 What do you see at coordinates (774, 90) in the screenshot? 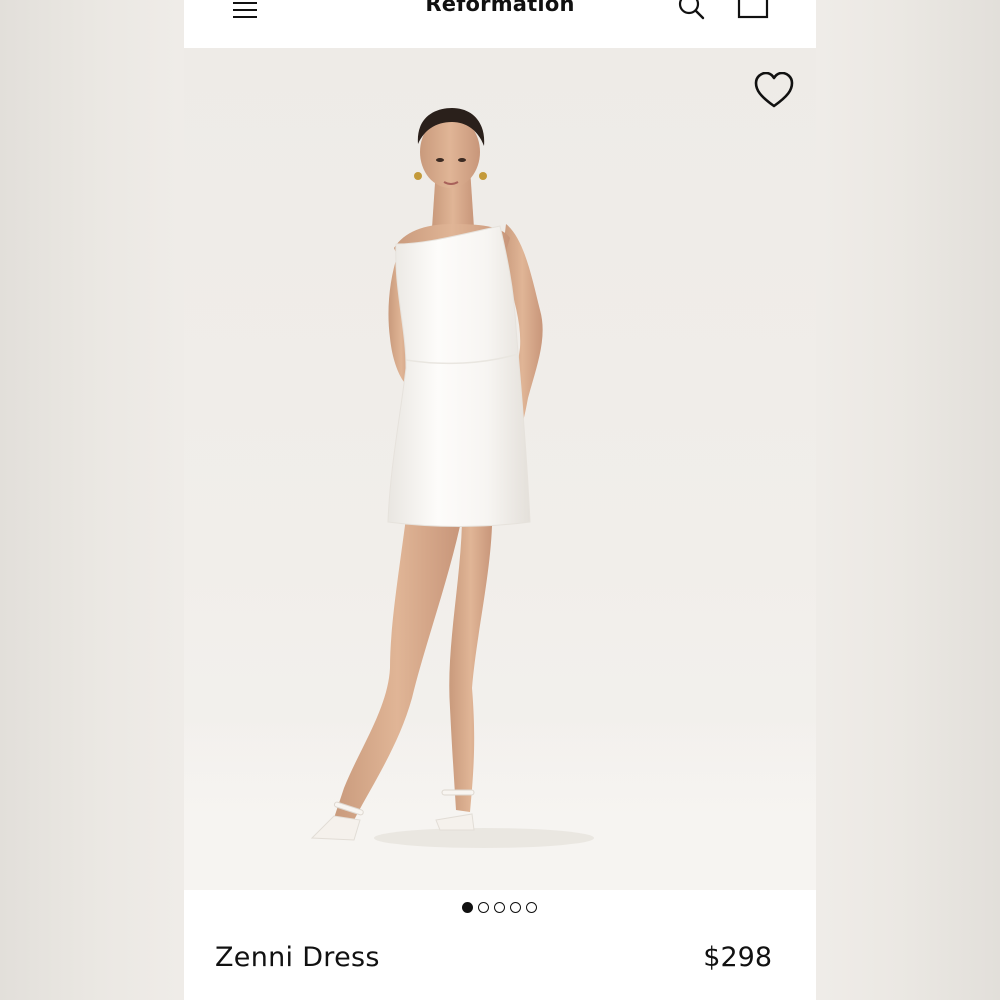
I see `favorite-heart-icon` at bounding box center [774, 90].